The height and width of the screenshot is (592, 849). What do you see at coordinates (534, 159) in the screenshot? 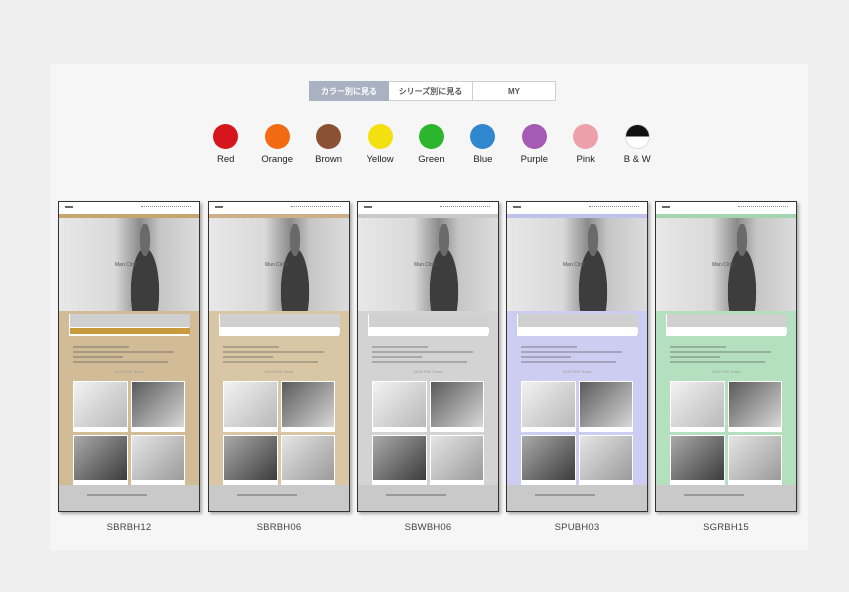
I see `color-label: Purple` at bounding box center [534, 159].